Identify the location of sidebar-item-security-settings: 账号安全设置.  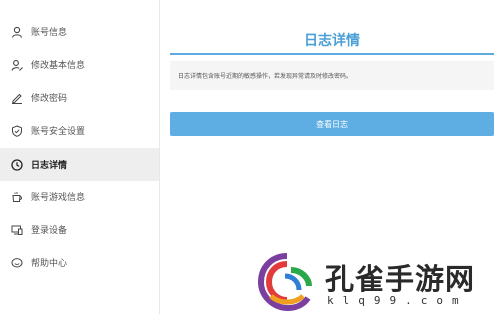
(79, 130).